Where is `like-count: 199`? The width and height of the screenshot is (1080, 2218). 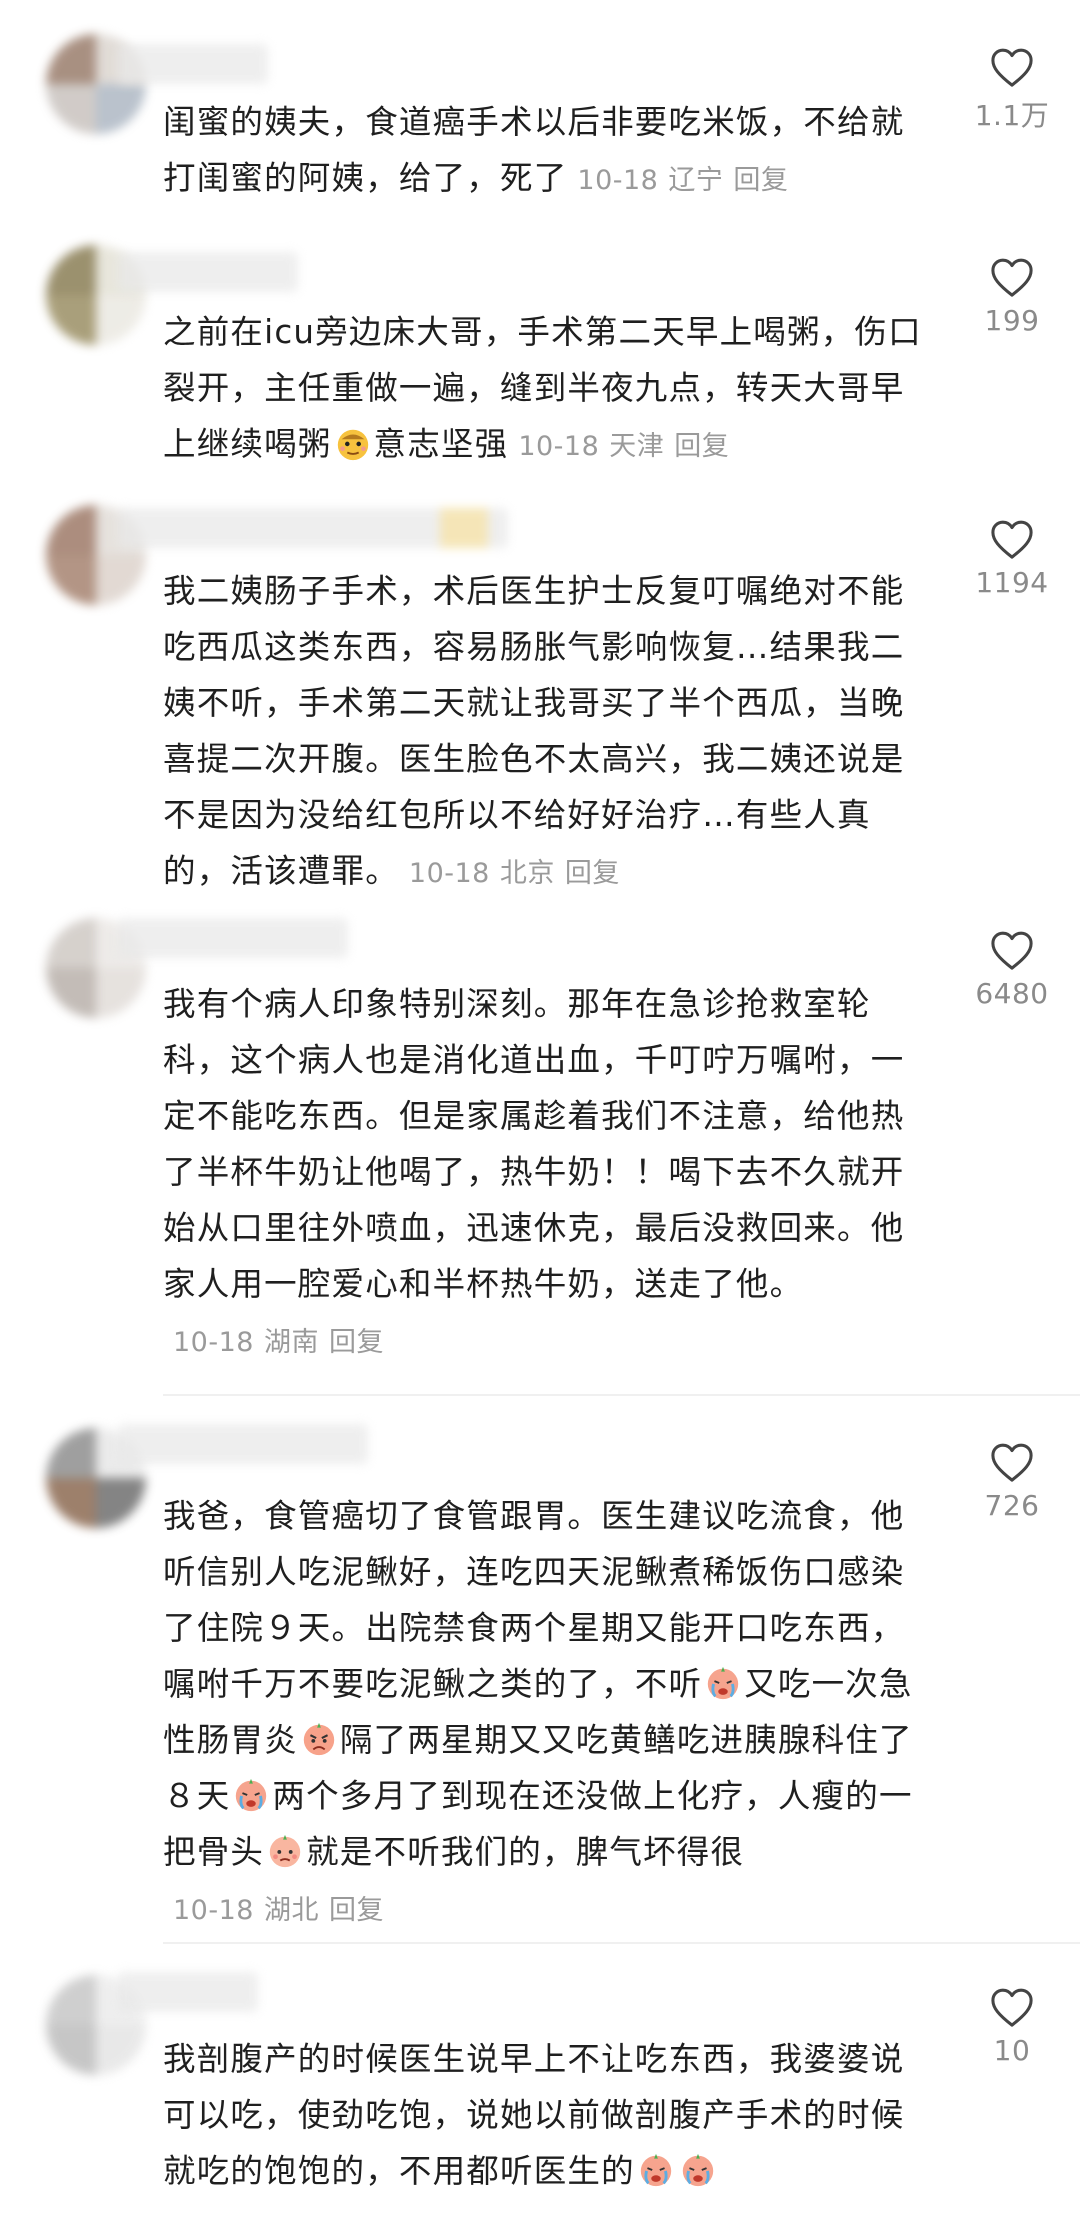 like-count: 199 is located at coordinates (1012, 320).